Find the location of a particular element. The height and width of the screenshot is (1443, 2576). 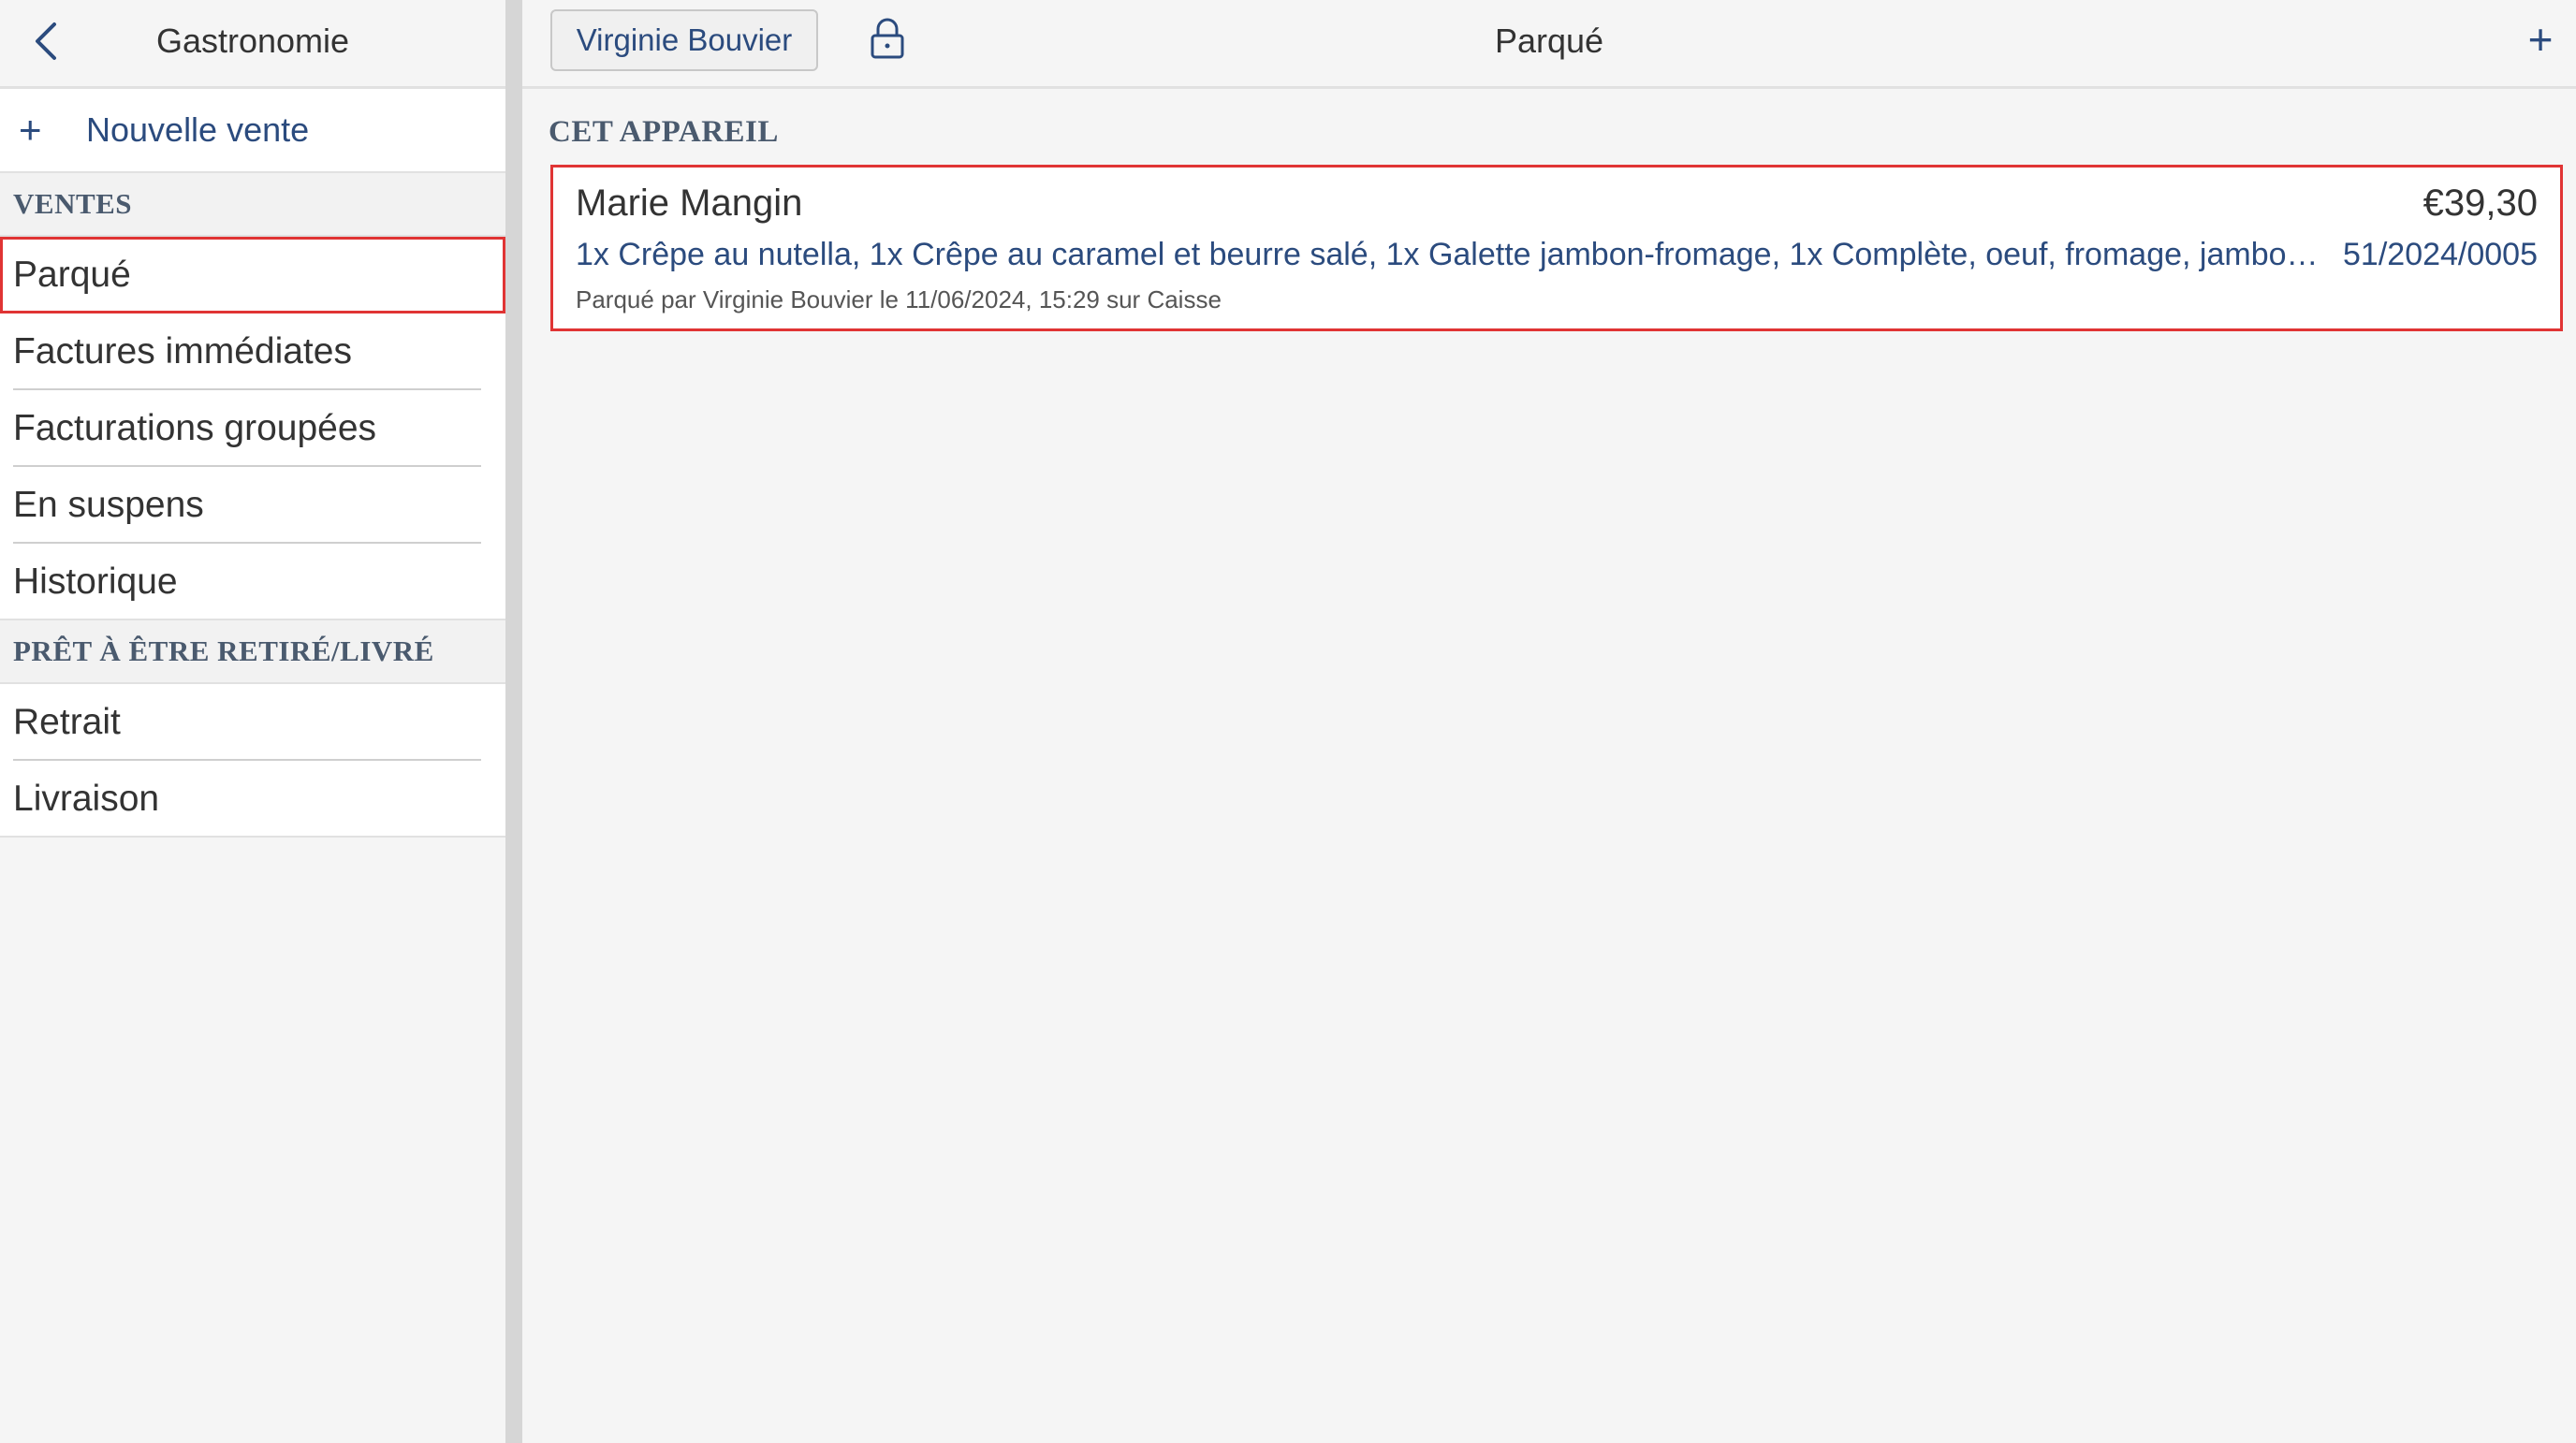

sidebar-item-retrait: Retrait is located at coordinates (252, 722).